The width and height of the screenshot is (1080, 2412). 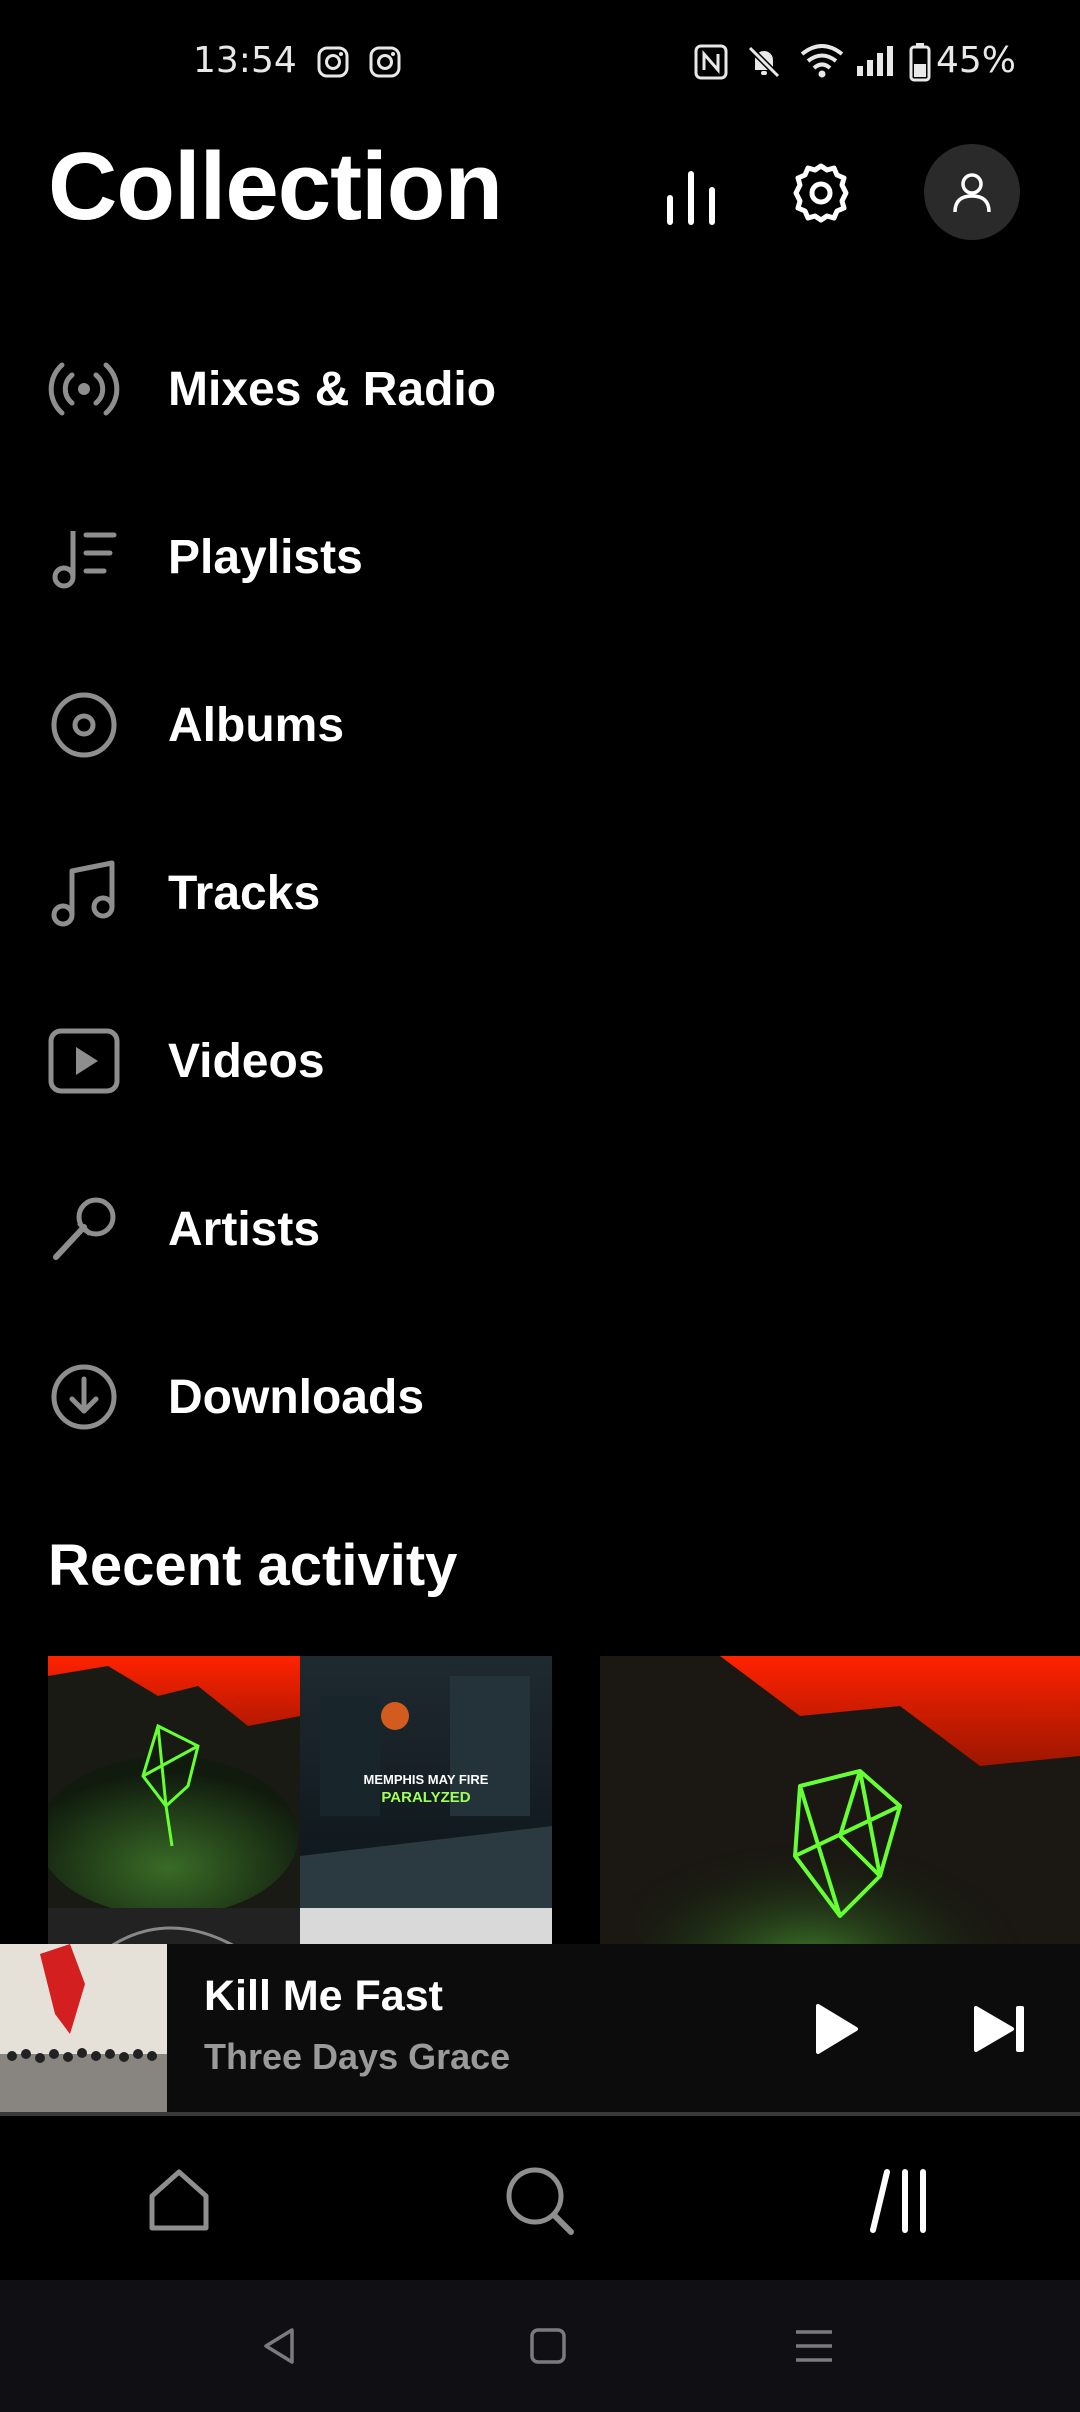 I want to click on system-home-button, so click(x=548, y=2346).